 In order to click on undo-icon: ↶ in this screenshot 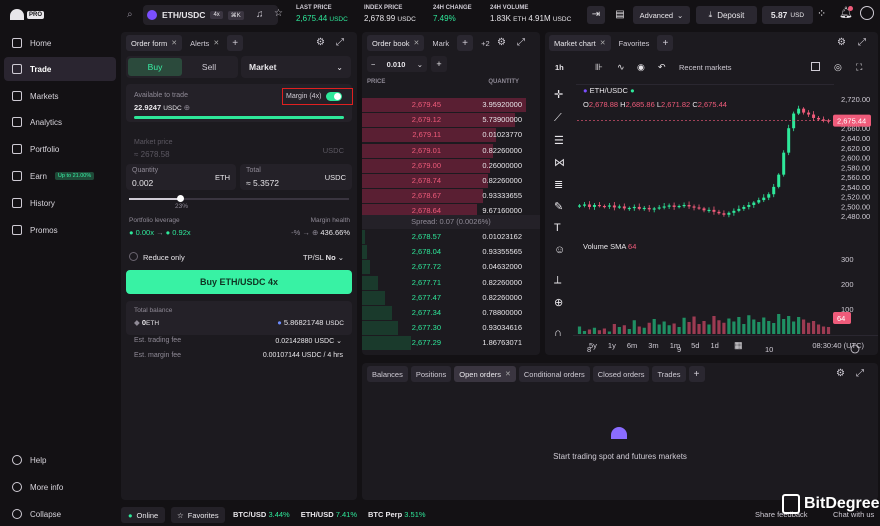, I will do `click(662, 67)`.